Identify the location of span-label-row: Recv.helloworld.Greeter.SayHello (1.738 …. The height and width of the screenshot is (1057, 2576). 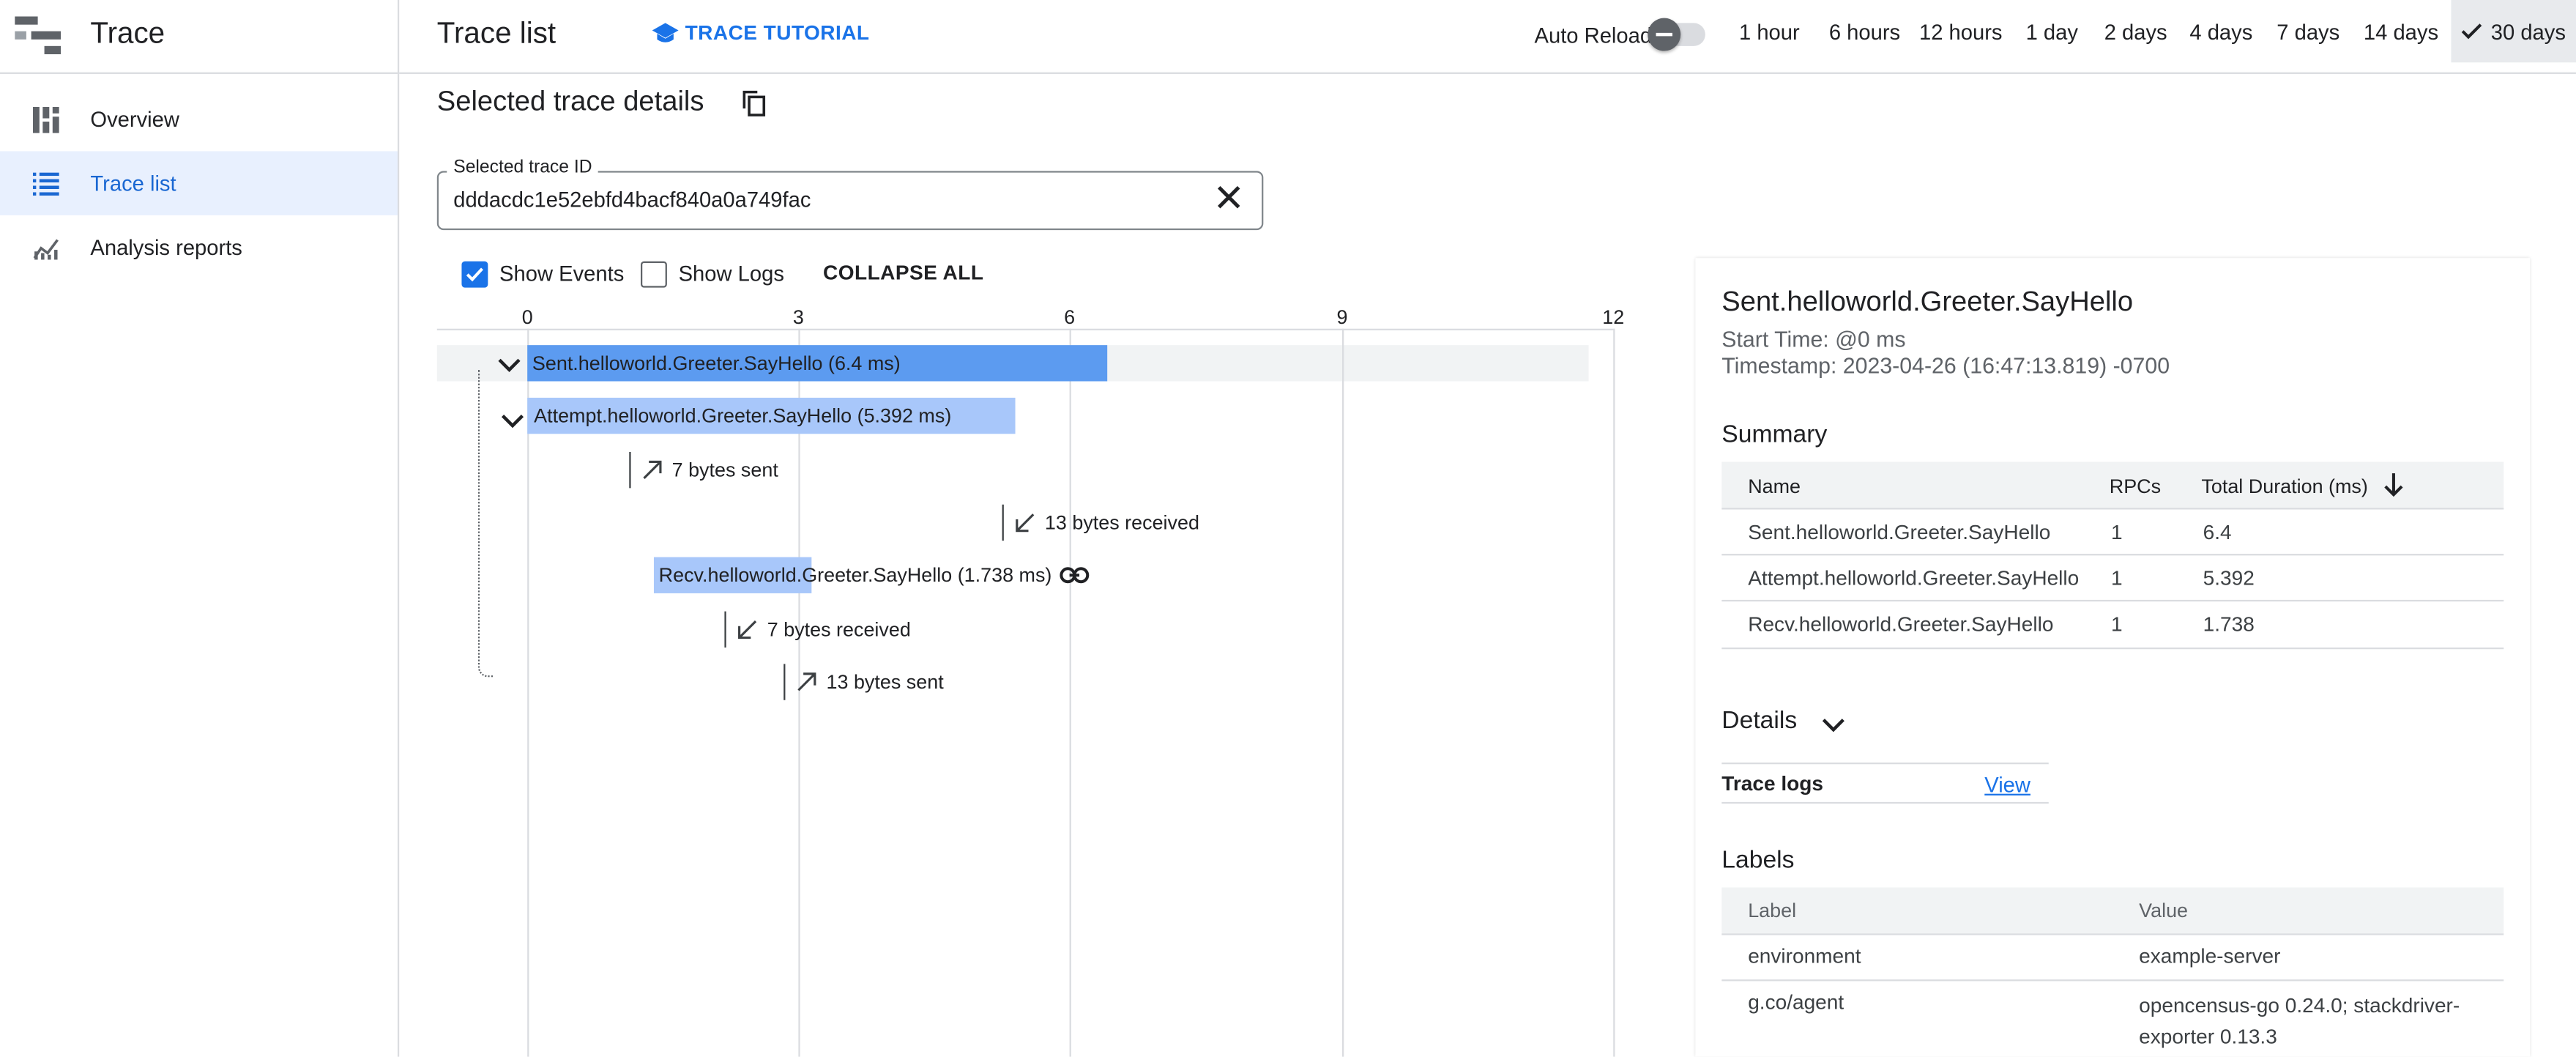
(874, 575).